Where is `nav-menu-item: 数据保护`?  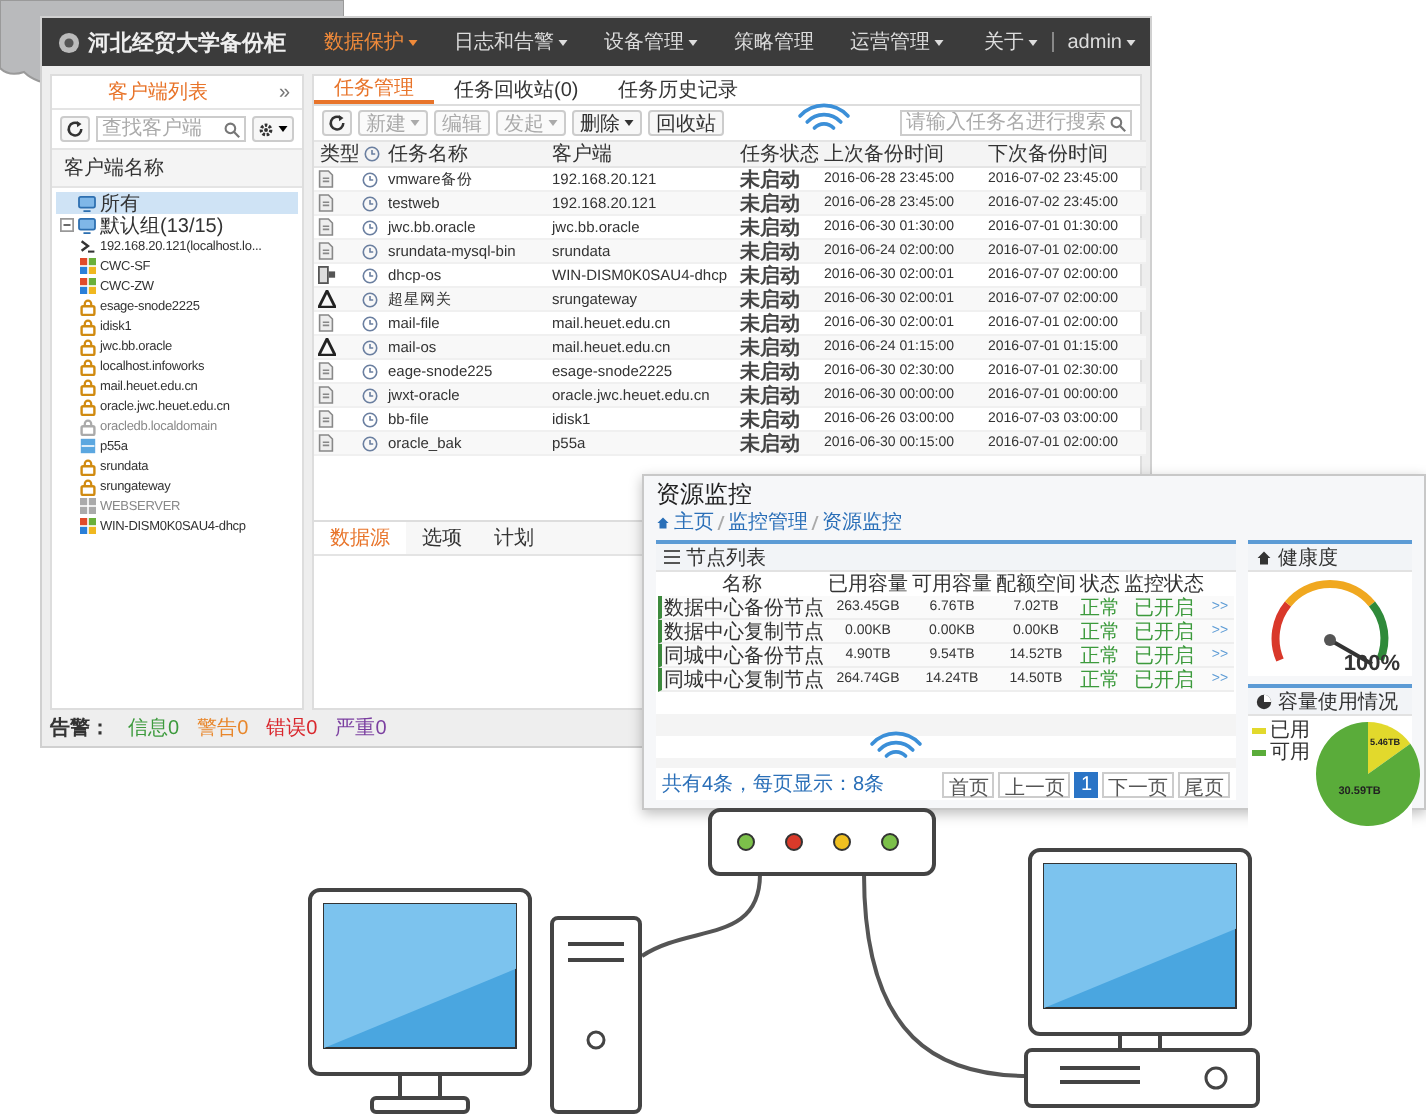 nav-menu-item: 数据保护 is located at coordinates (371, 42).